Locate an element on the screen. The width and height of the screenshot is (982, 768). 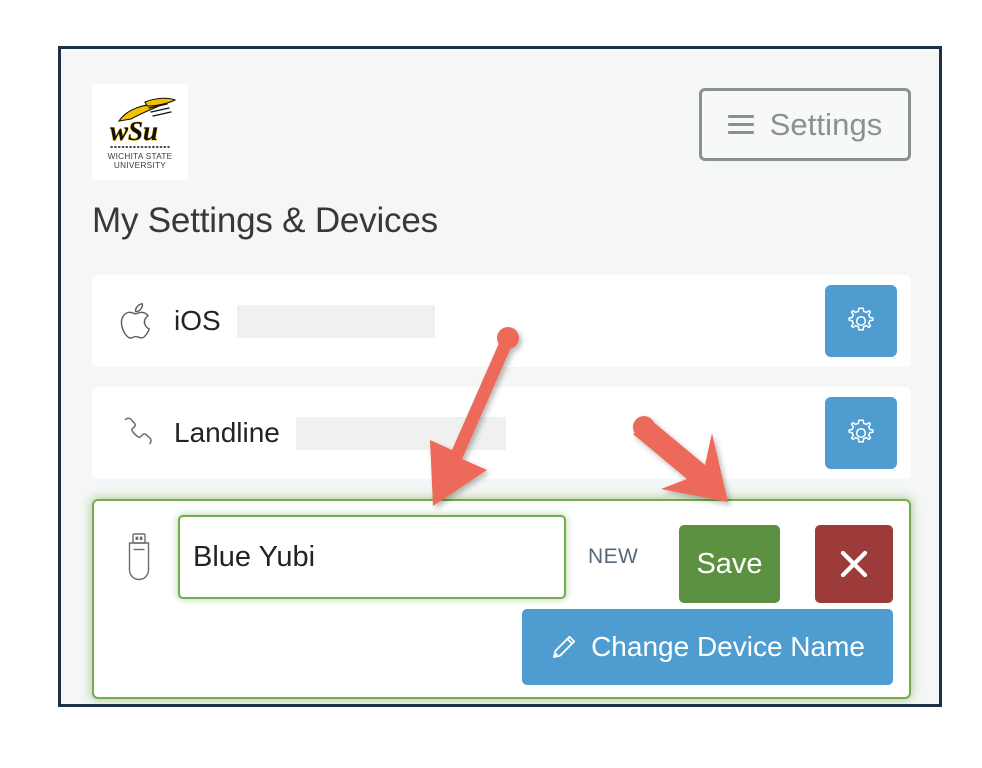
device-settings-button-landline is located at coordinates (861, 433).